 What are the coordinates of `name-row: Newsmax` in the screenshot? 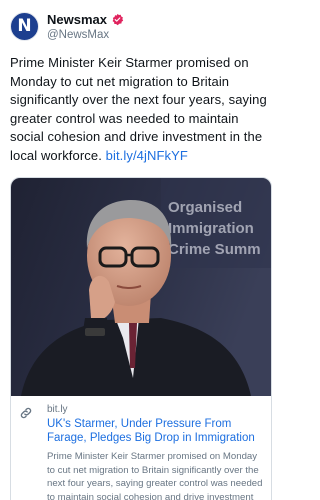 It's located at (85, 19).